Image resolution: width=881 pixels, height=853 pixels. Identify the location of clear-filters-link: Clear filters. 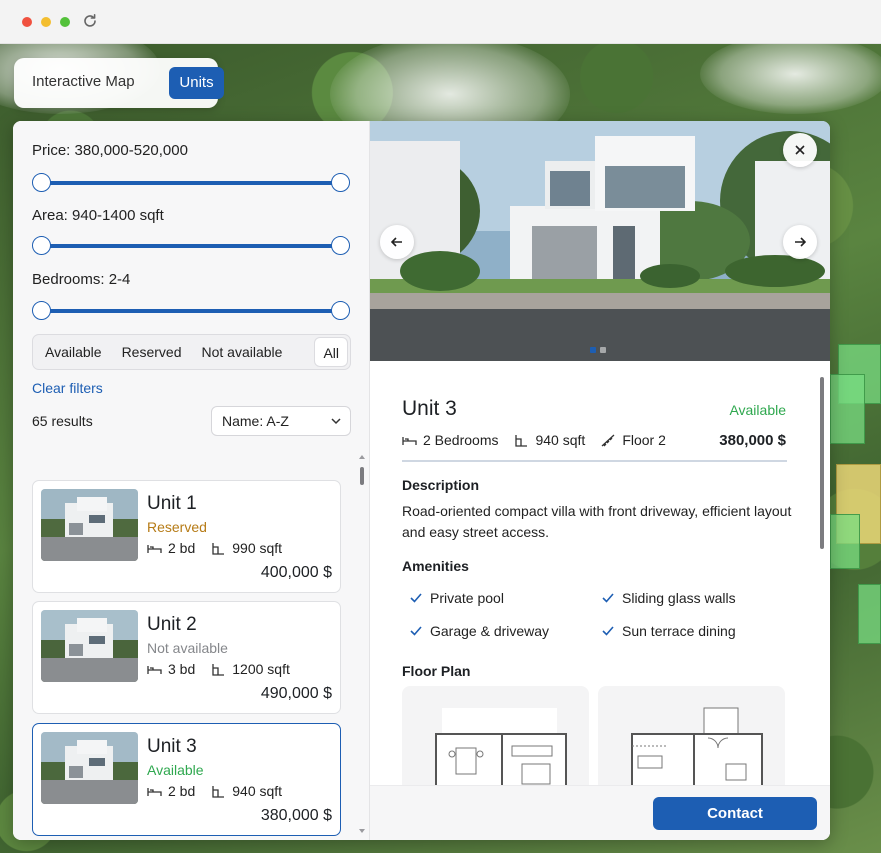
(67, 388).